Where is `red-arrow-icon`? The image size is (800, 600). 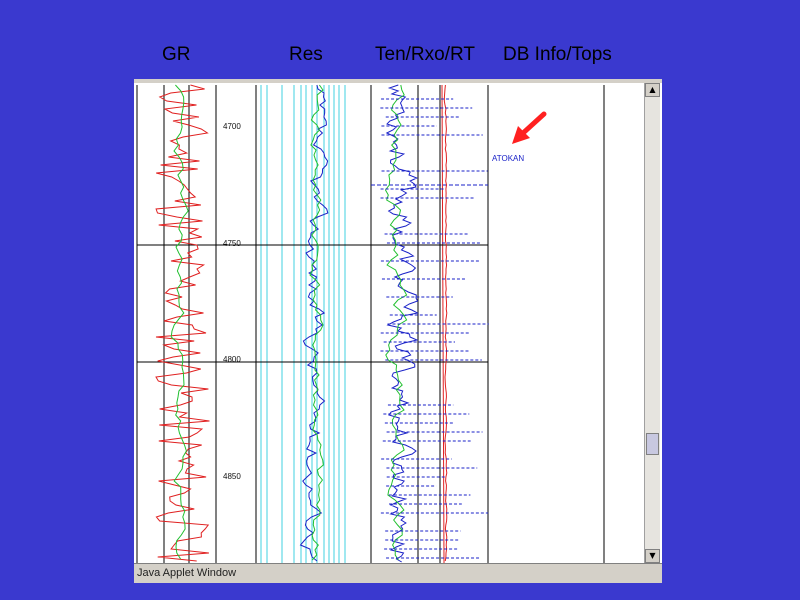 red-arrow-icon is located at coordinates (529, 127).